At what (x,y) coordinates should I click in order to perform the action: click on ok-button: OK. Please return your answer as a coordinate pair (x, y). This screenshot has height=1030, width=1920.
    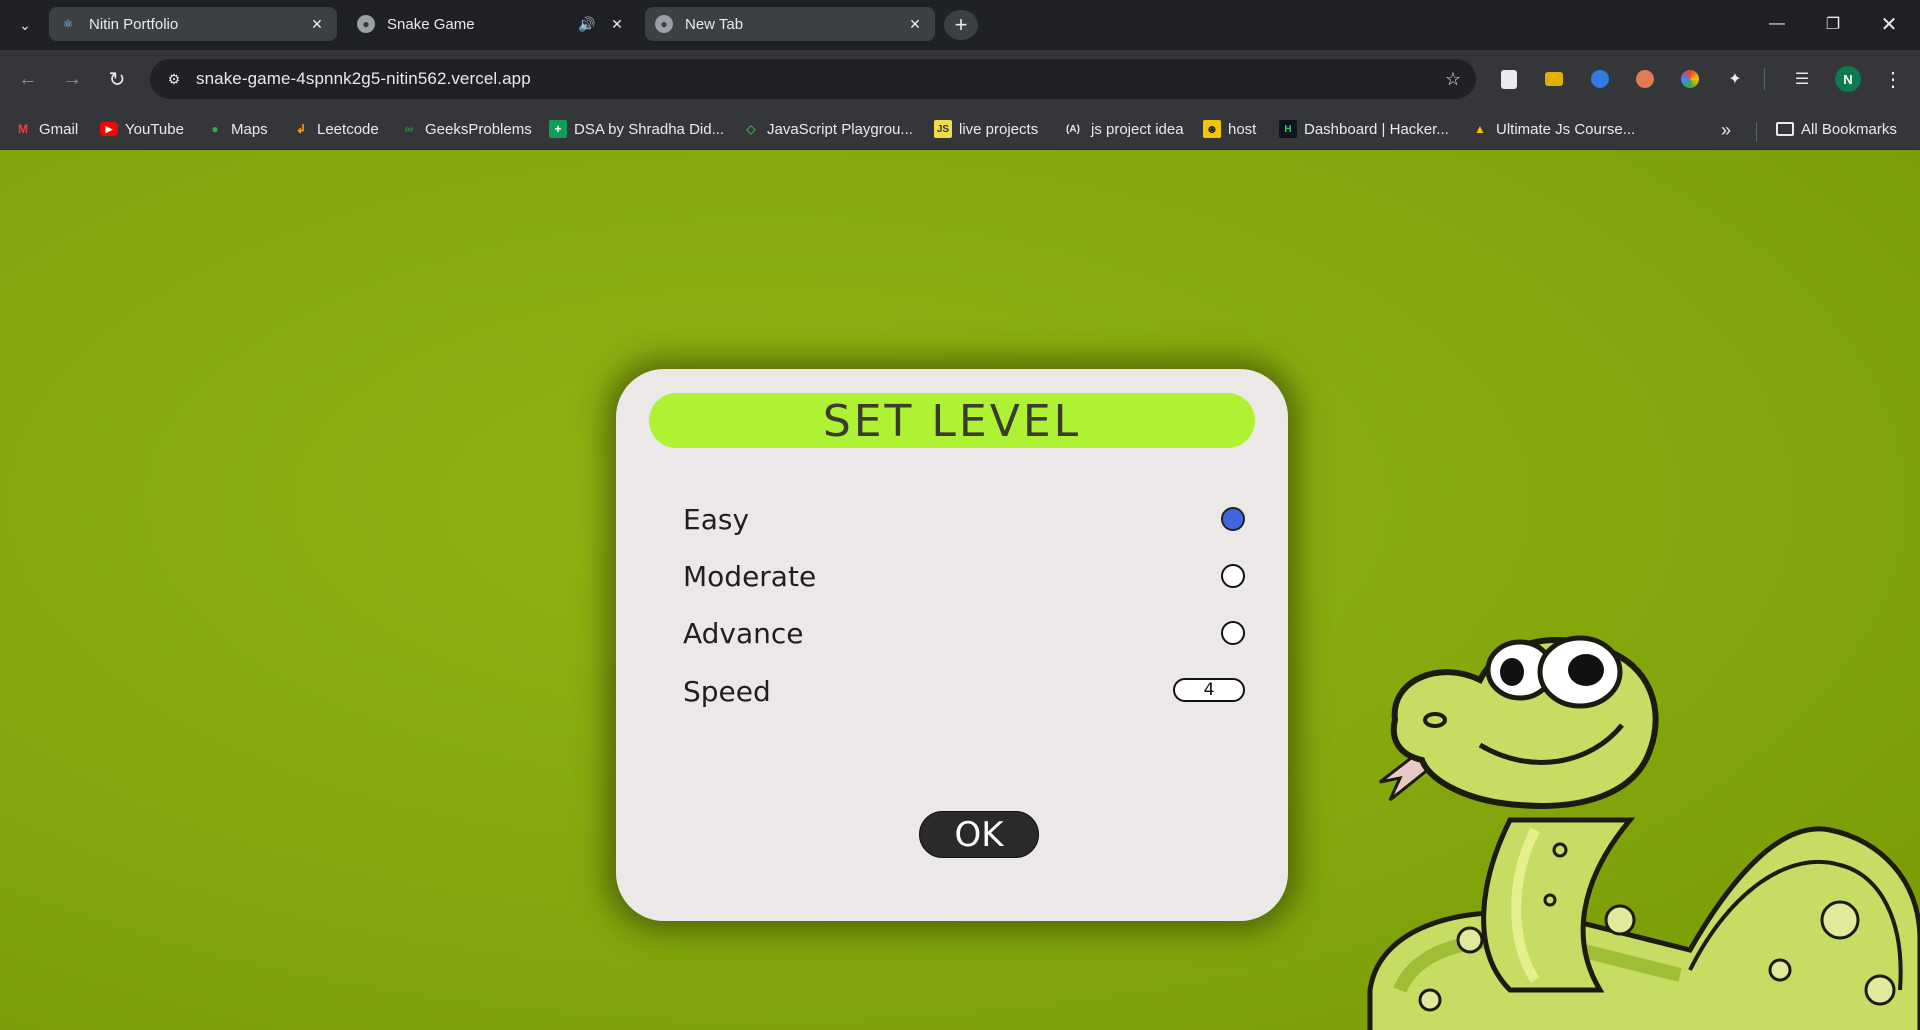
    Looking at the image, I should click on (979, 834).